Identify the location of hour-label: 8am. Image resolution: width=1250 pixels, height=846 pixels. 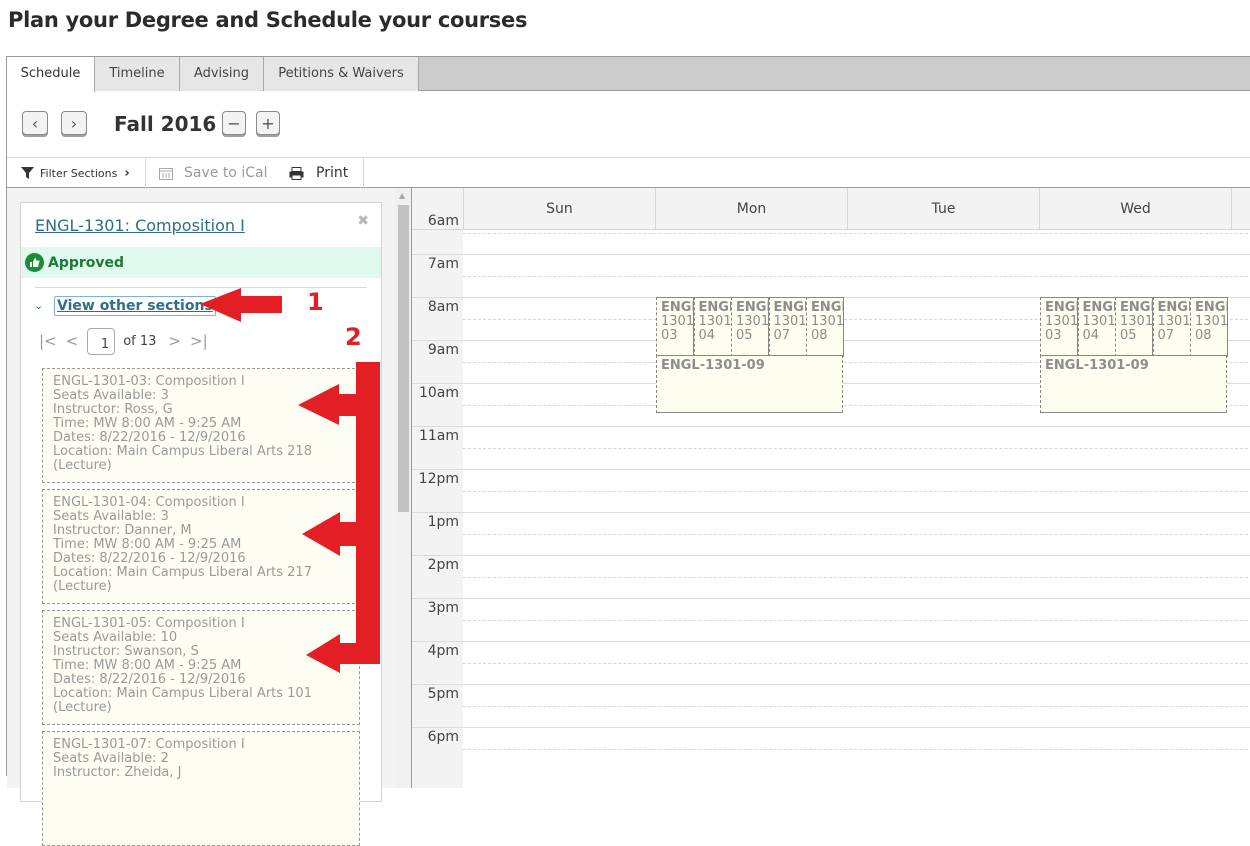
(443, 307).